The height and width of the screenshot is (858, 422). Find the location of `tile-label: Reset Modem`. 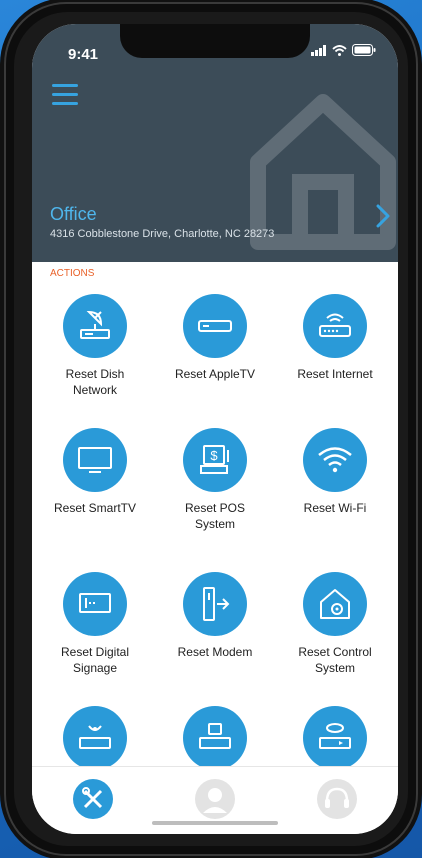

tile-label: Reset Modem is located at coordinates (215, 652).